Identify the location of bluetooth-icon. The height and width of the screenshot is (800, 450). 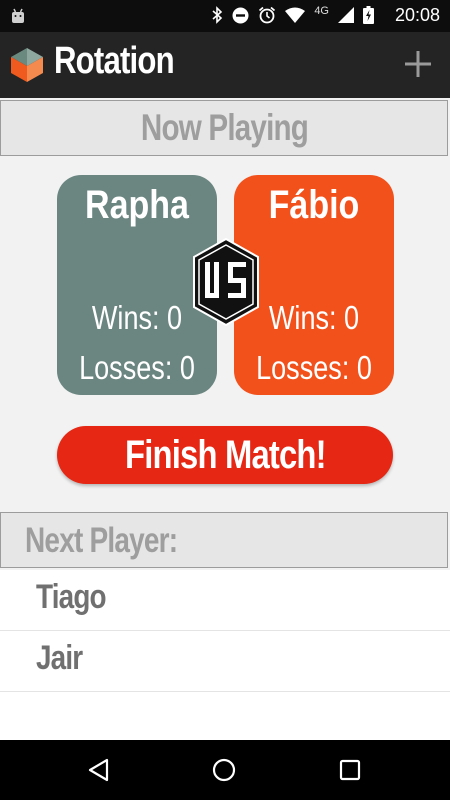
(217, 15).